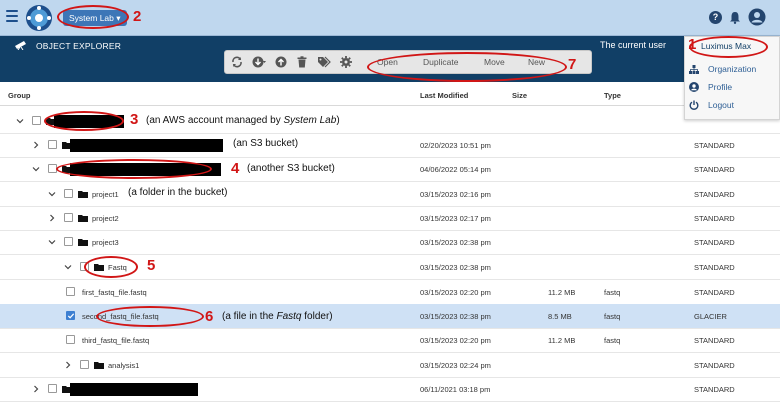 The image size is (780, 410). Describe the element at coordinates (243, 120) in the screenshot. I see `annotation-text-3: (an AWS account managed by System Lab)` at that location.